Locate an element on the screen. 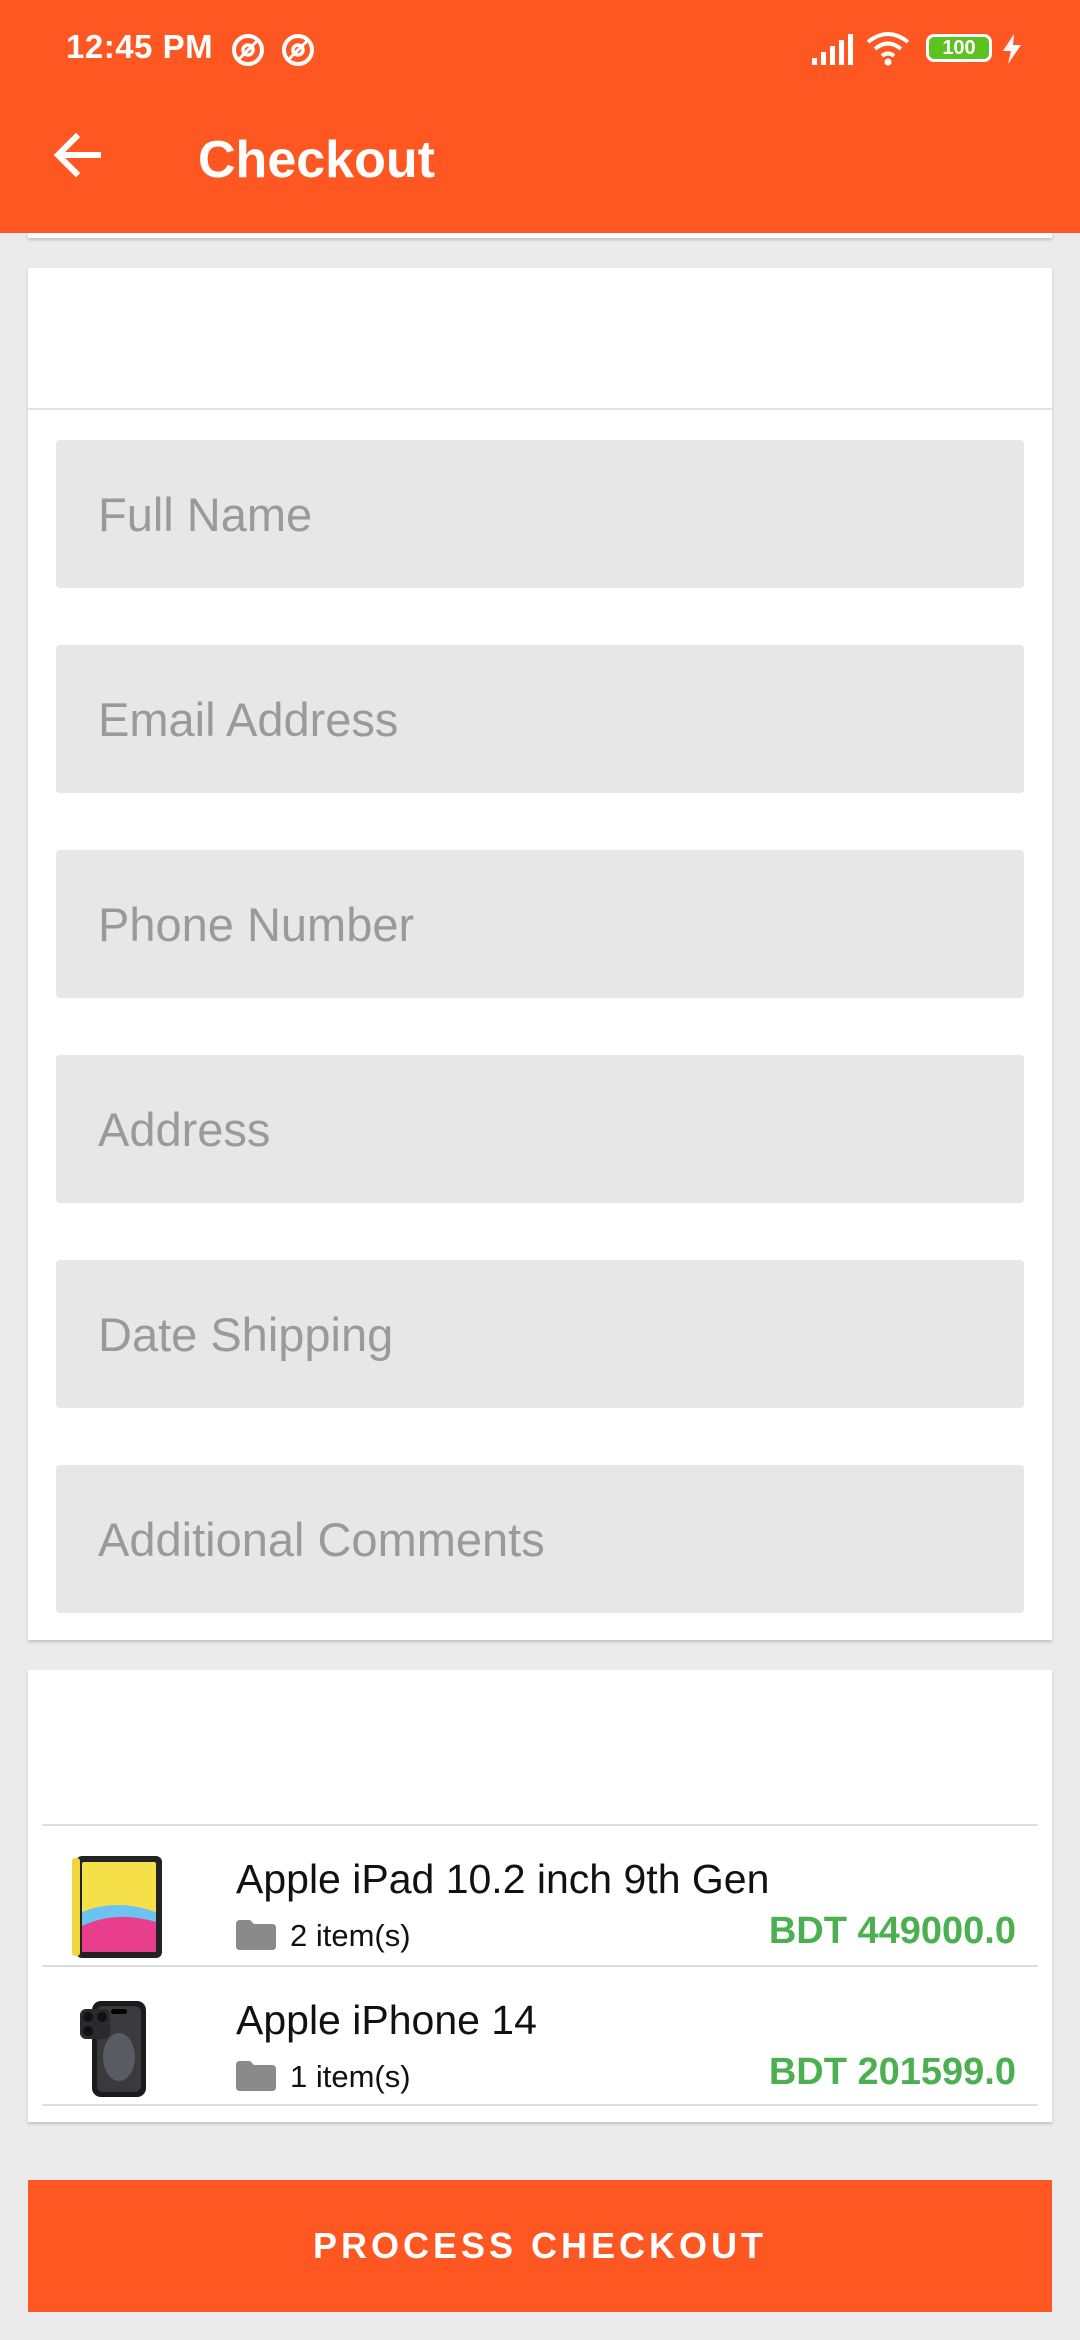  charging-icon is located at coordinates (1012, 49).